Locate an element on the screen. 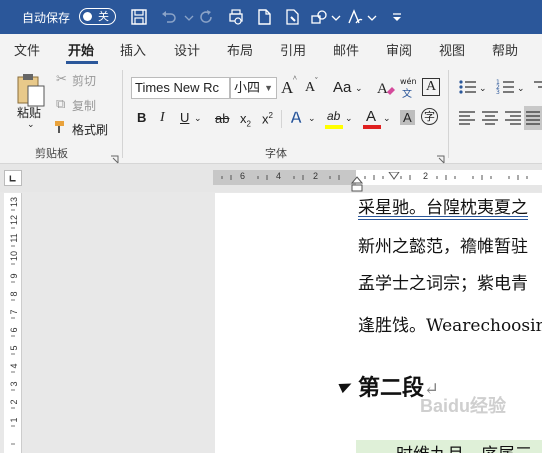 The height and width of the screenshot is (453, 542). grow-arrow-icon: ^ is located at coordinates (295, 78).